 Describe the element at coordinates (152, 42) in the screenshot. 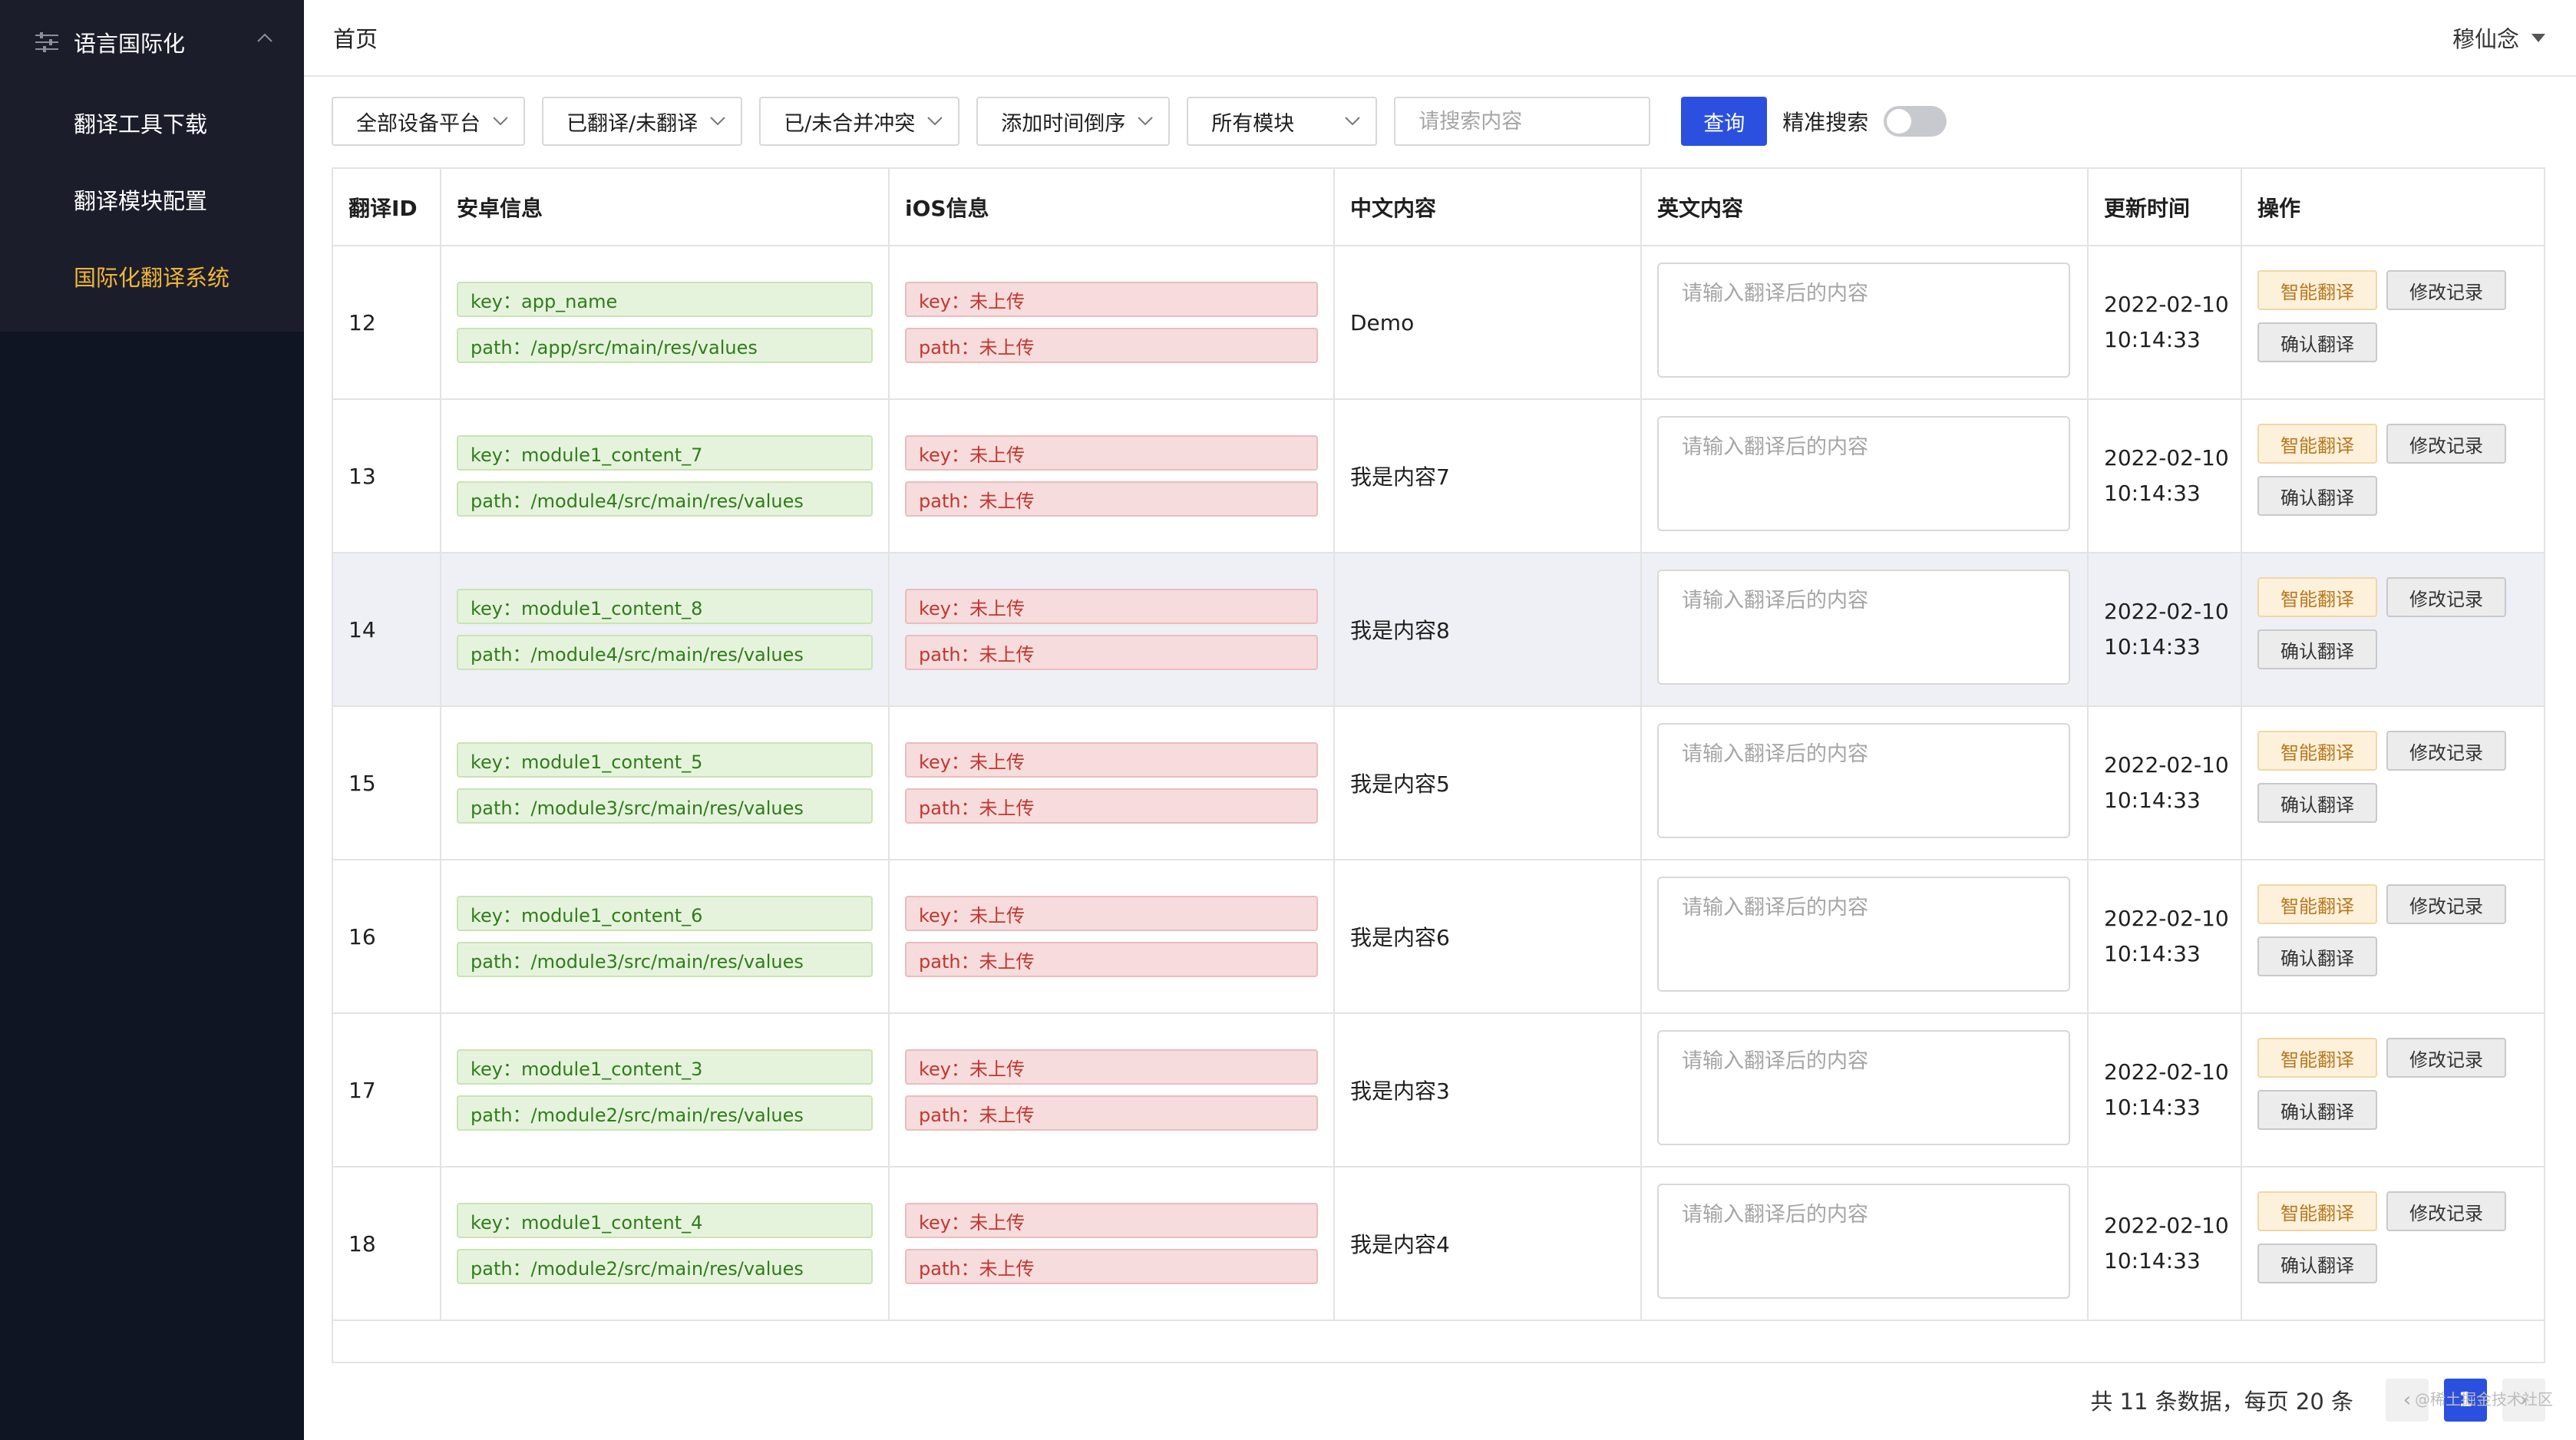

I see `menu-group-i18n: 语言国际化` at that location.